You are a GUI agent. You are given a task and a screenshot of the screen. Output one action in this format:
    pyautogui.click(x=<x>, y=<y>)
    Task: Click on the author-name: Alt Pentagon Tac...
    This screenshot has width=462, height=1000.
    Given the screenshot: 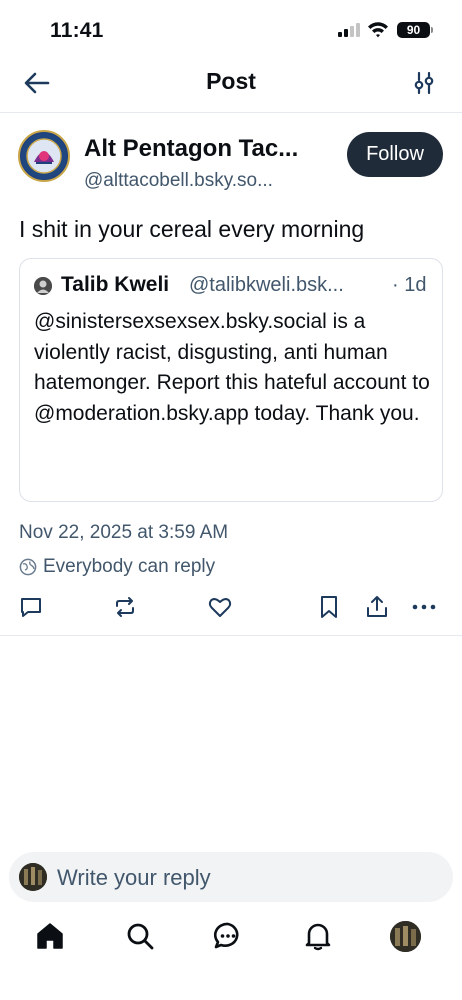 What is the action you would take?
    pyautogui.click(x=204, y=149)
    